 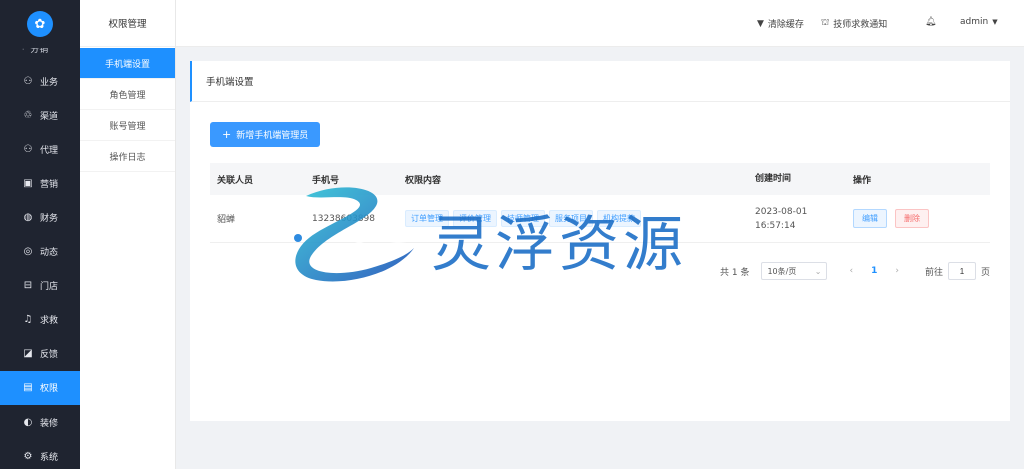 What do you see at coordinates (933, 272) in the screenshot?
I see `goto-label: 前往` at bounding box center [933, 272].